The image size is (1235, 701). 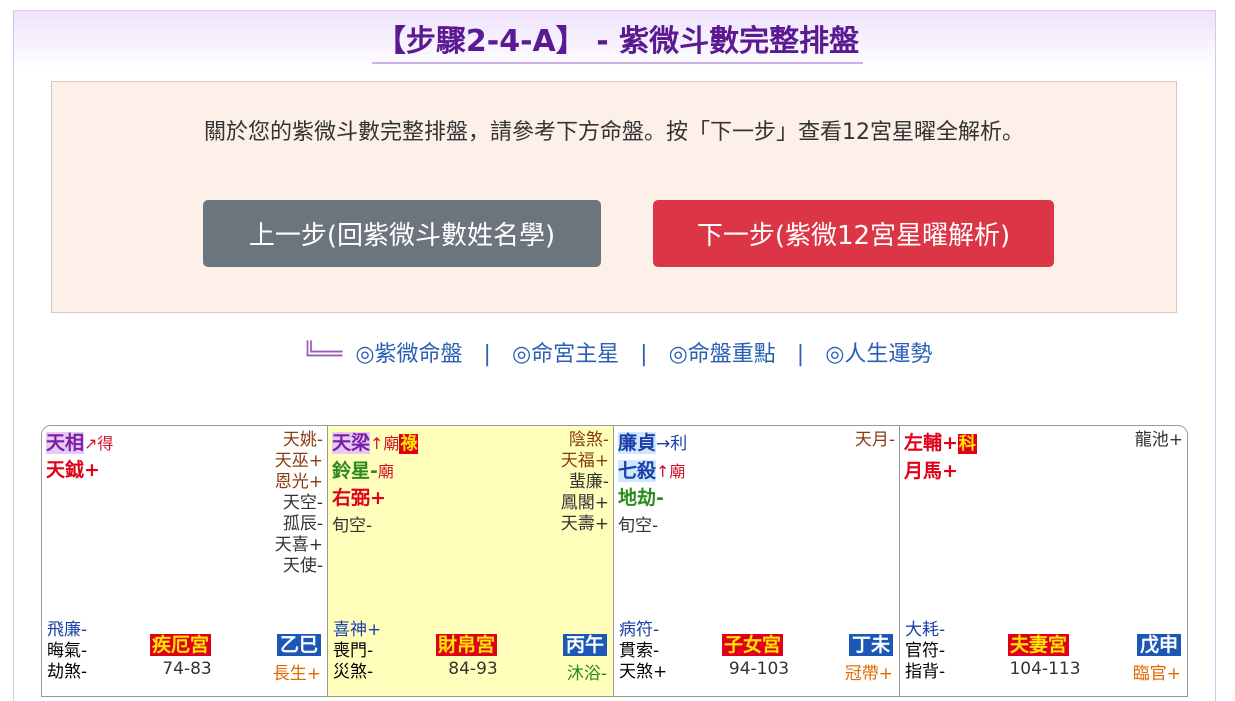 I want to click on minor-star: 天壽+, so click(x=584, y=524).